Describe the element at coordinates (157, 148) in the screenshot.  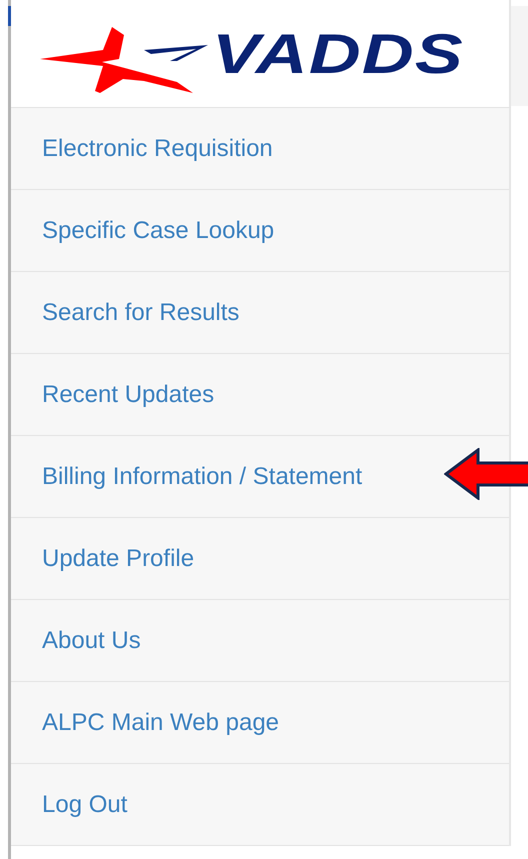
I see `menu-link: Electronic Requisition` at that location.